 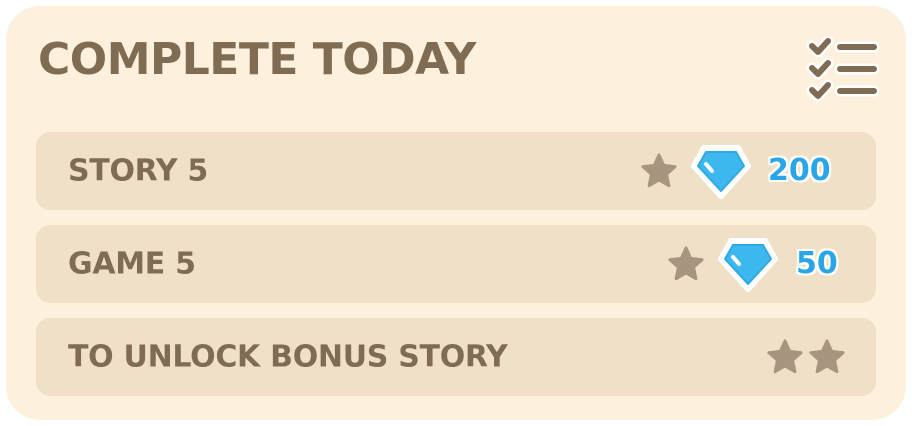 What do you see at coordinates (138, 171) in the screenshot?
I see `task-label: STORY 5` at bounding box center [138, 171].